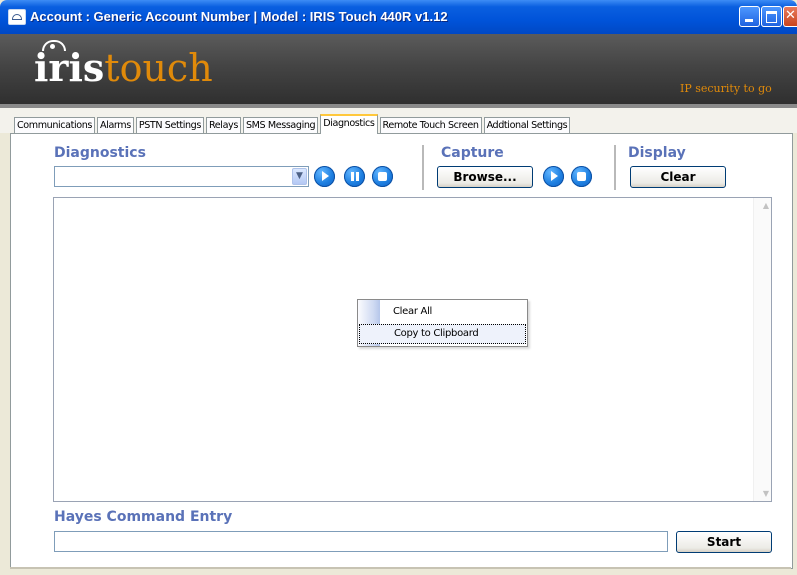 This screenshot has width=797, height=575. Describe the element at coordinates (430, 125) in the screenshot. I see `tab-remote-touch-screen: Remote Touch Screen` at that location.